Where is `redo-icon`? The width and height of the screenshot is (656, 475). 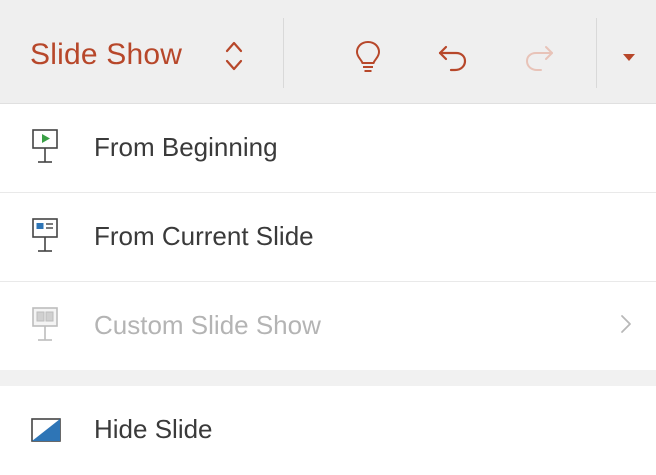 redo-icon is located at coordinates (539, 59).